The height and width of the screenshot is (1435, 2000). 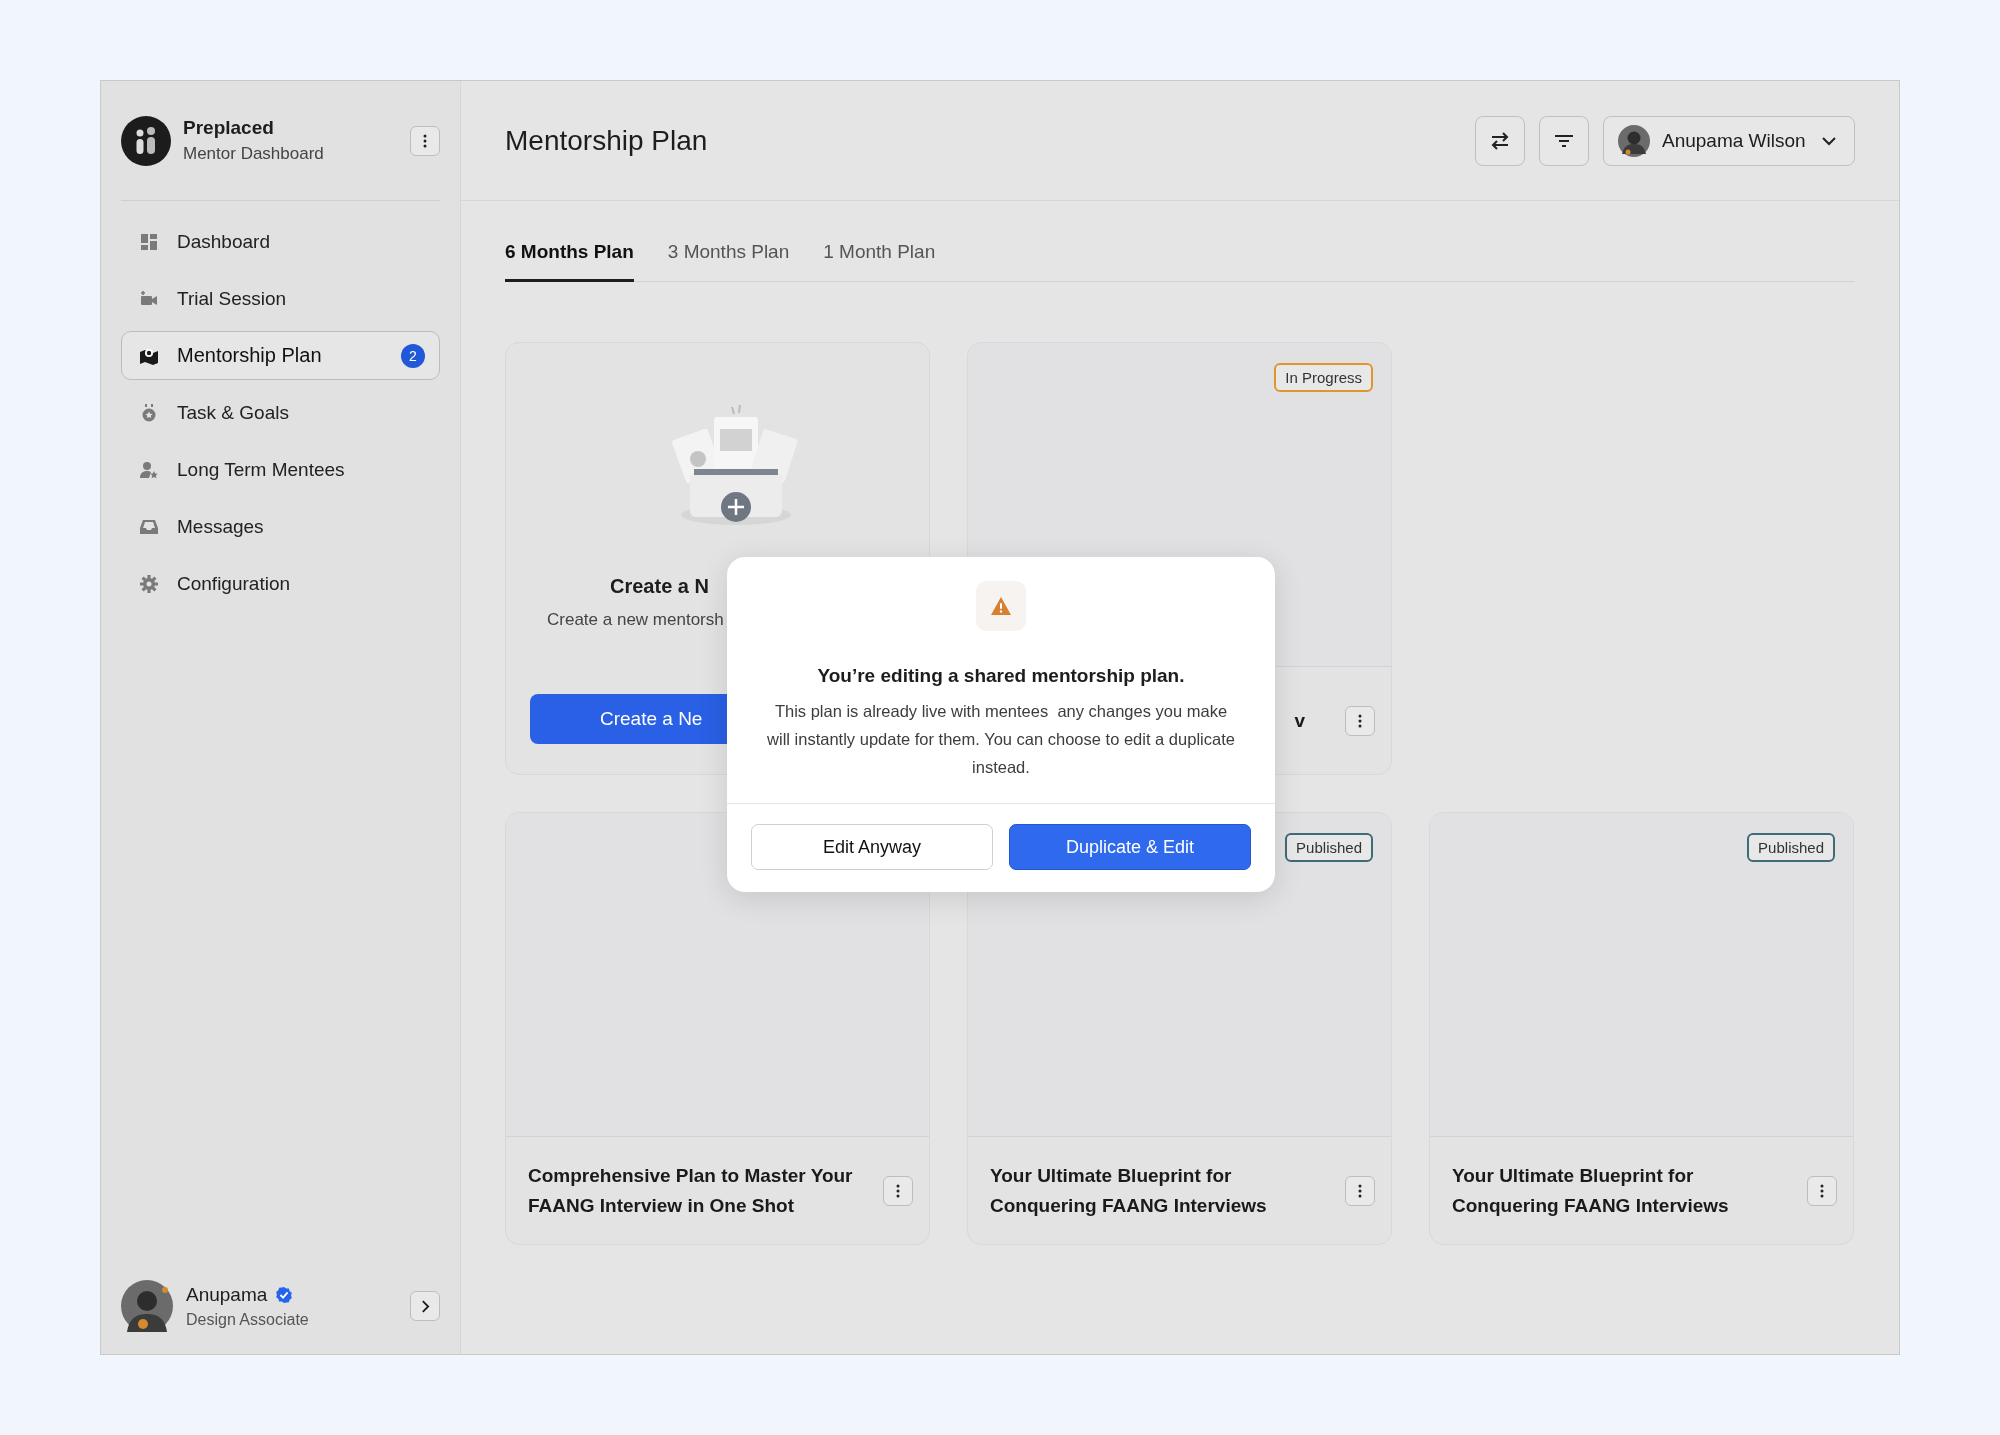 What do you see at coordinates (635, 620) in the screenshot?
I see `card-description: Create a new mentorsh` at bounding box center [635, 620].